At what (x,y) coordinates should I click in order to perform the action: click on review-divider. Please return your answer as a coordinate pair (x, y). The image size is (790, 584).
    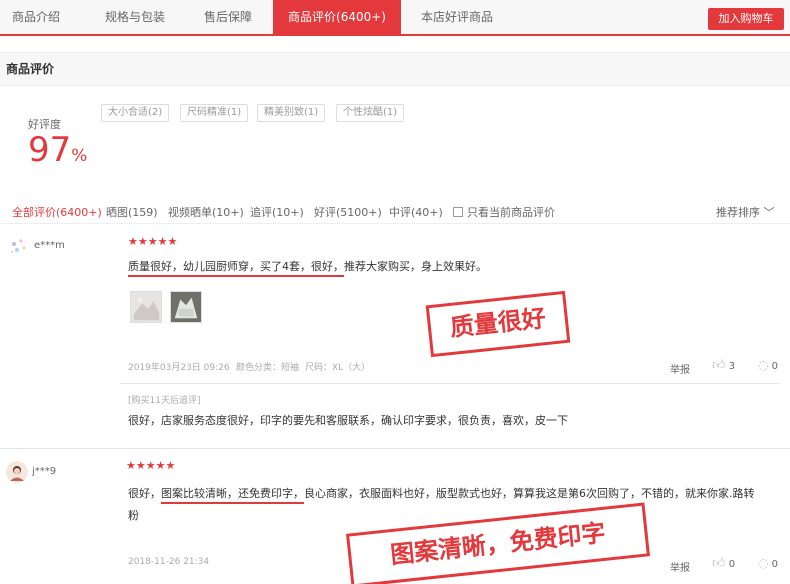
    Looking at the image, I should click on (395, 448).